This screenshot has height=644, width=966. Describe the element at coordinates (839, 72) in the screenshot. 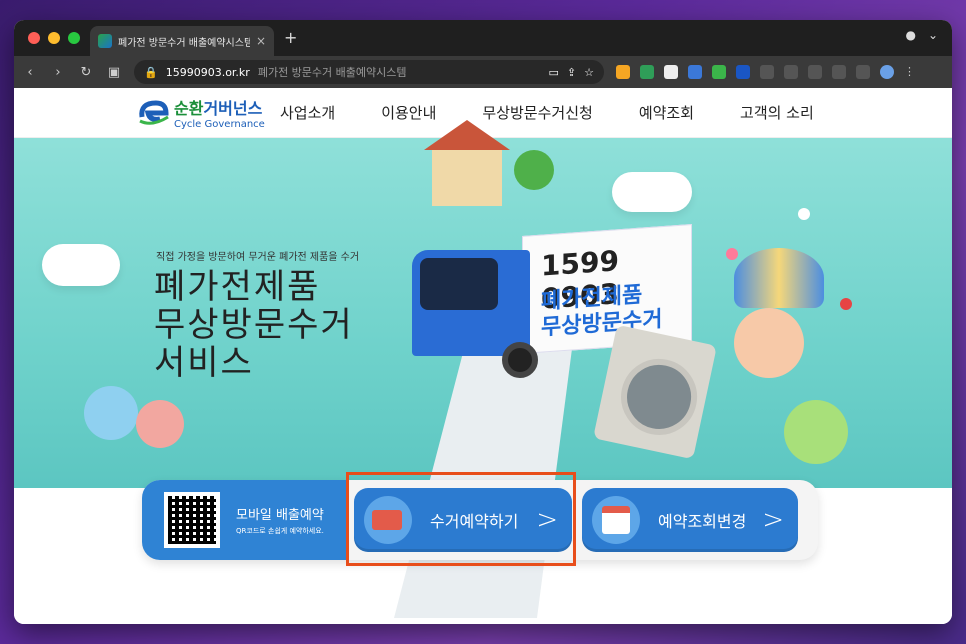

I see `camera-icon` at that location.